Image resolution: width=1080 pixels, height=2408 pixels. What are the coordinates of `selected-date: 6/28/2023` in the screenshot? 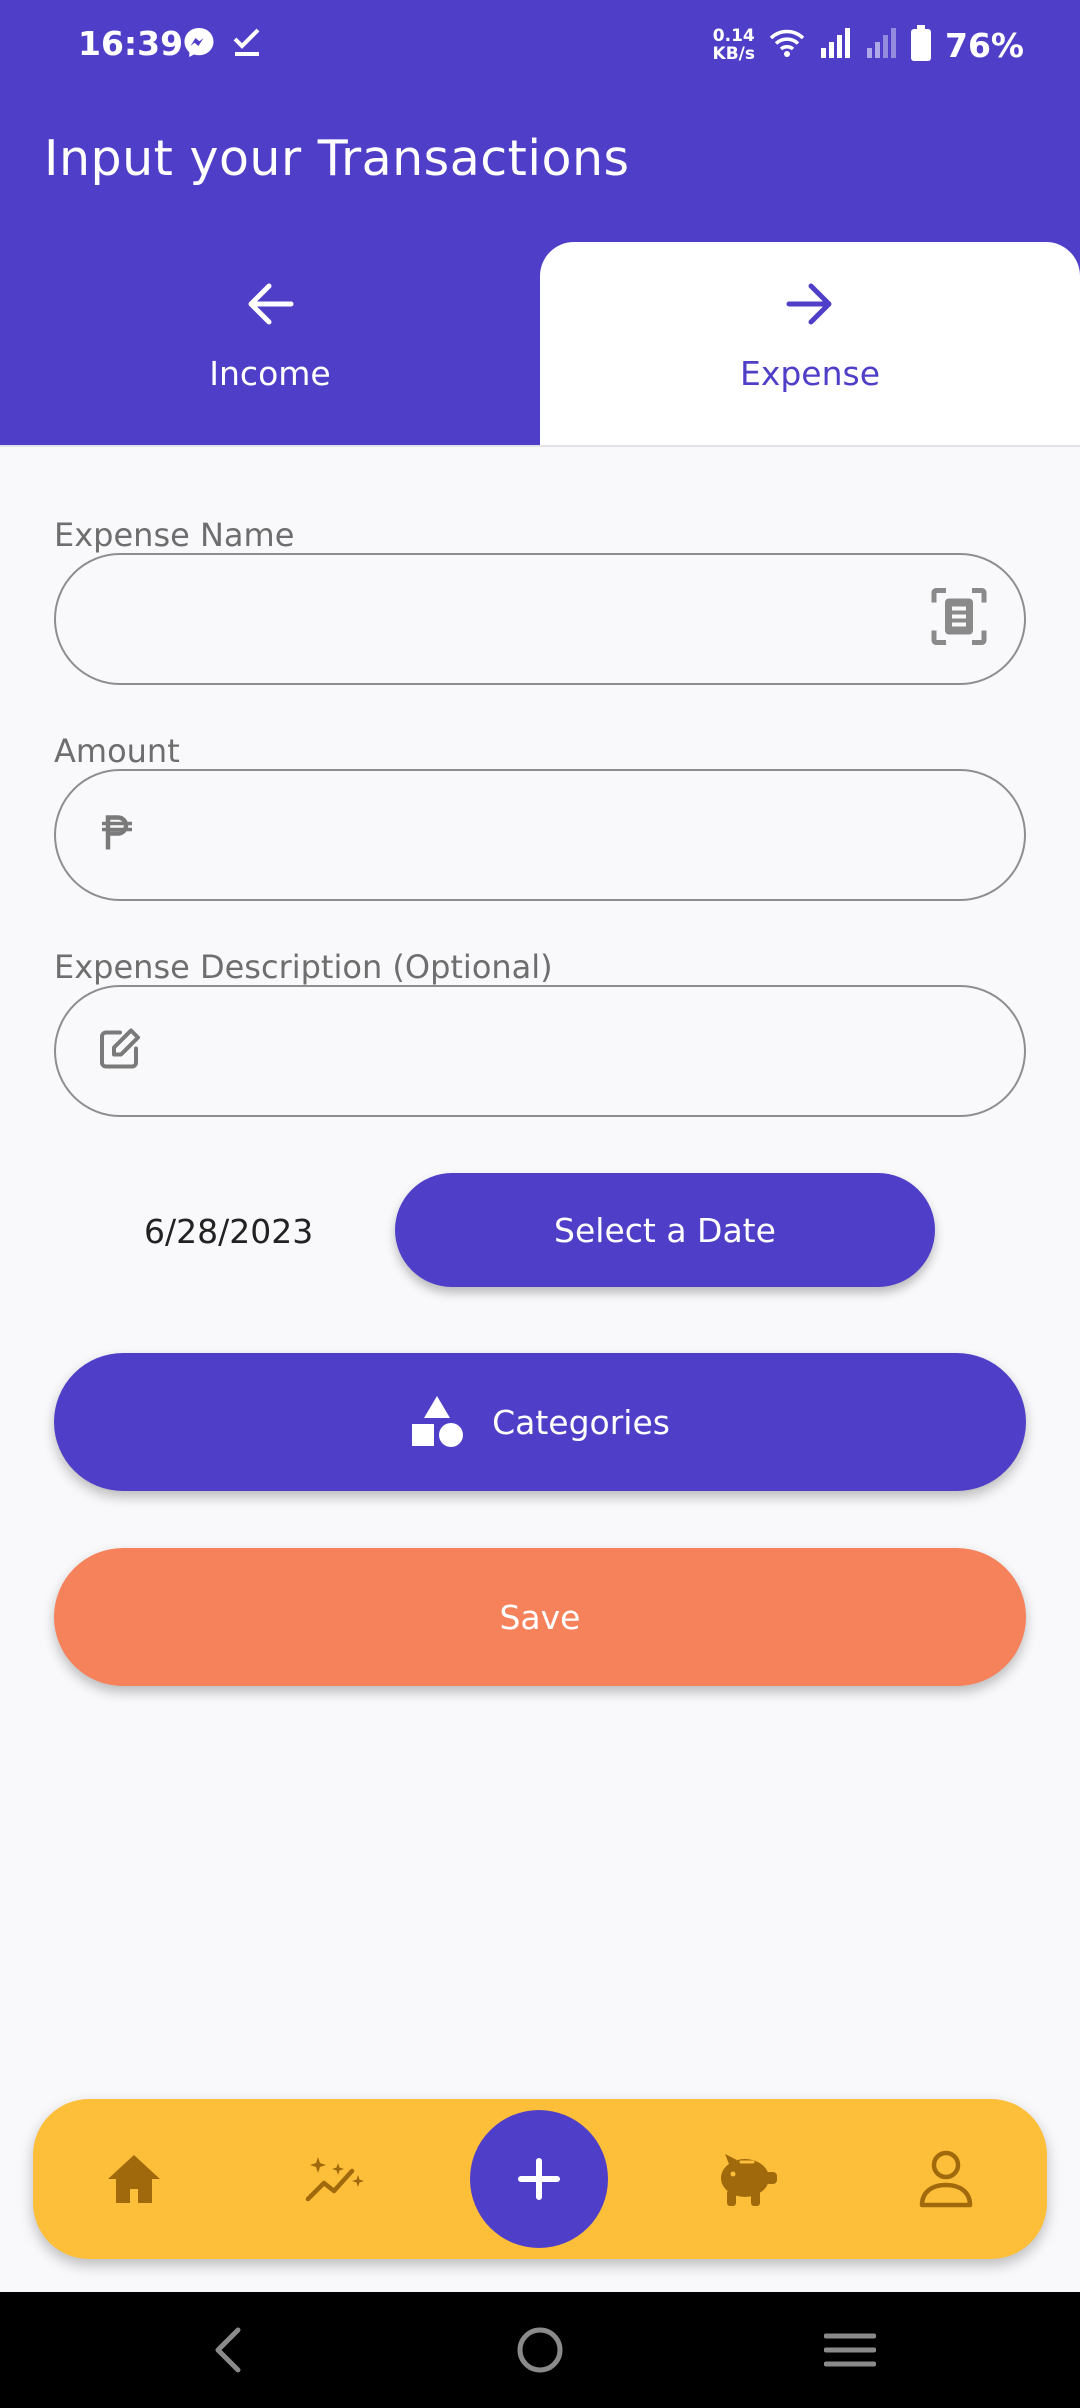 It's located at (229, 1231).